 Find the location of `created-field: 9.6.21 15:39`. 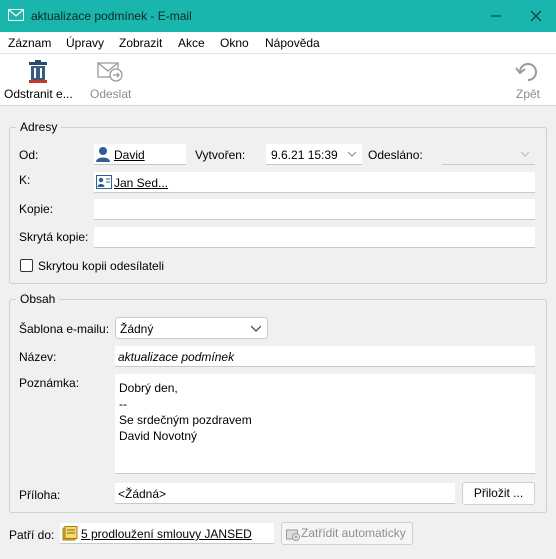

created-field: 9.6.21 15:39 is located at coordinates (314, 154).